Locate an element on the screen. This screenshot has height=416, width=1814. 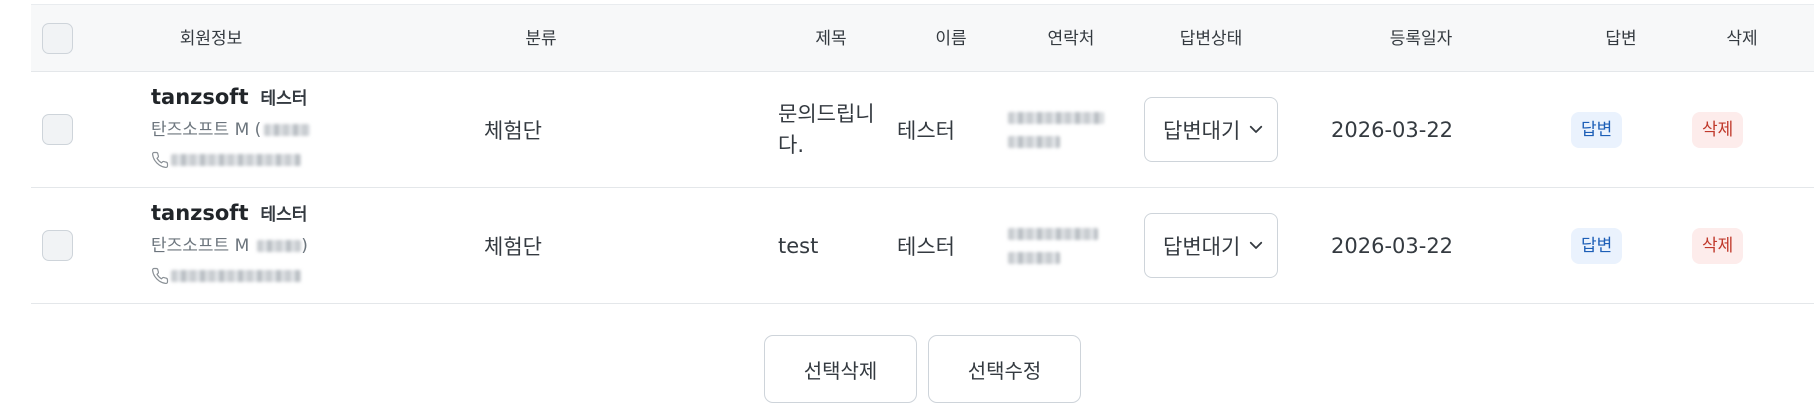
header-title: 제목 is located at coordinates (831, 39).